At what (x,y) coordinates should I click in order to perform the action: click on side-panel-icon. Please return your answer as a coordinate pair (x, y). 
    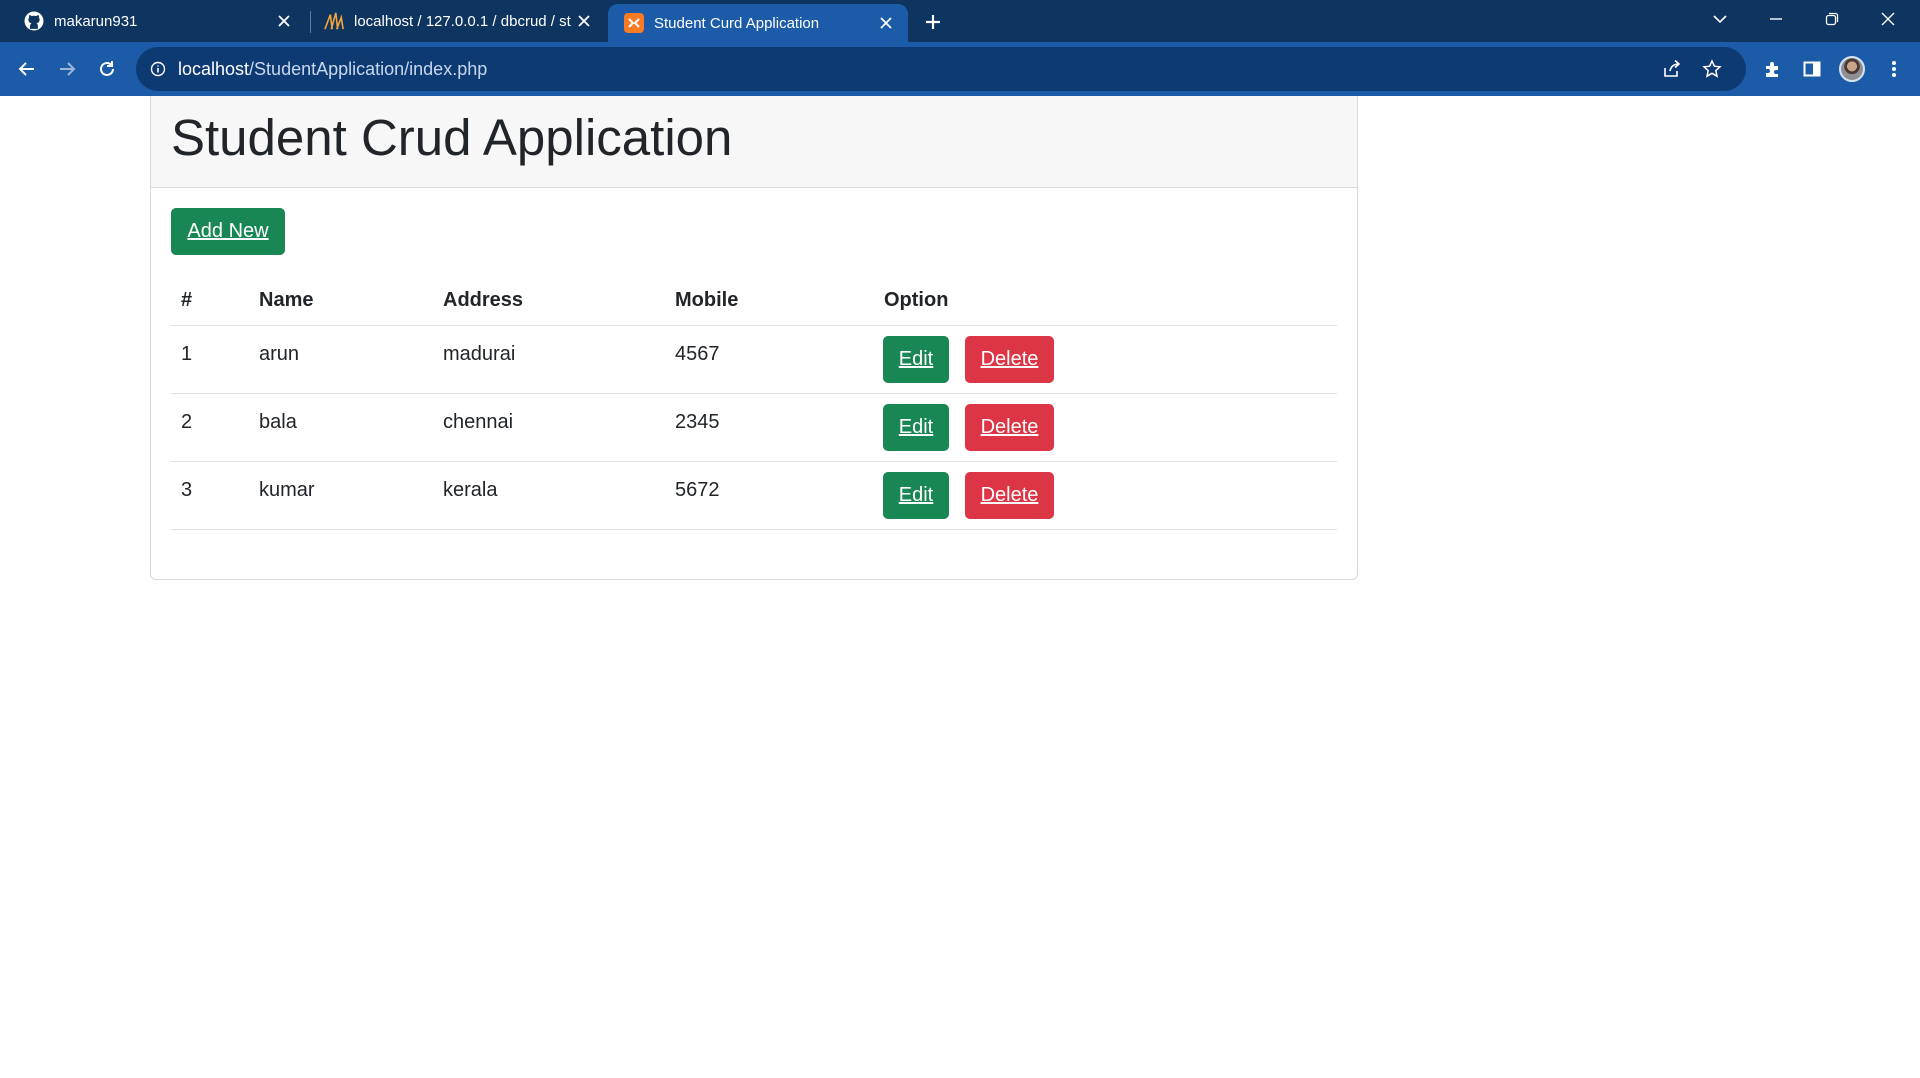
    Looking at the image, I should click on (1812, 69).